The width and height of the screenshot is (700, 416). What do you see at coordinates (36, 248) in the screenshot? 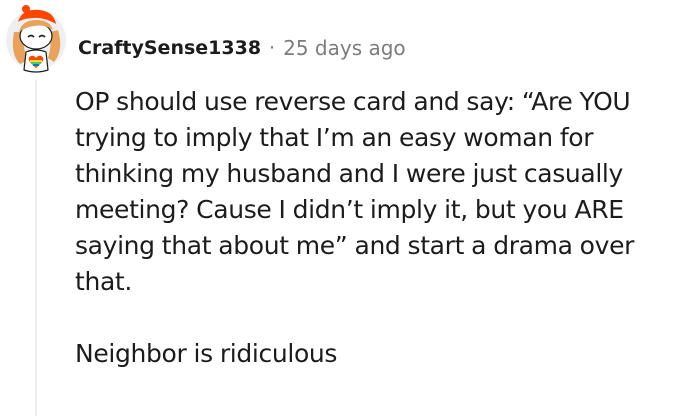
I see `thread-line` at bounding box center [36, 248].